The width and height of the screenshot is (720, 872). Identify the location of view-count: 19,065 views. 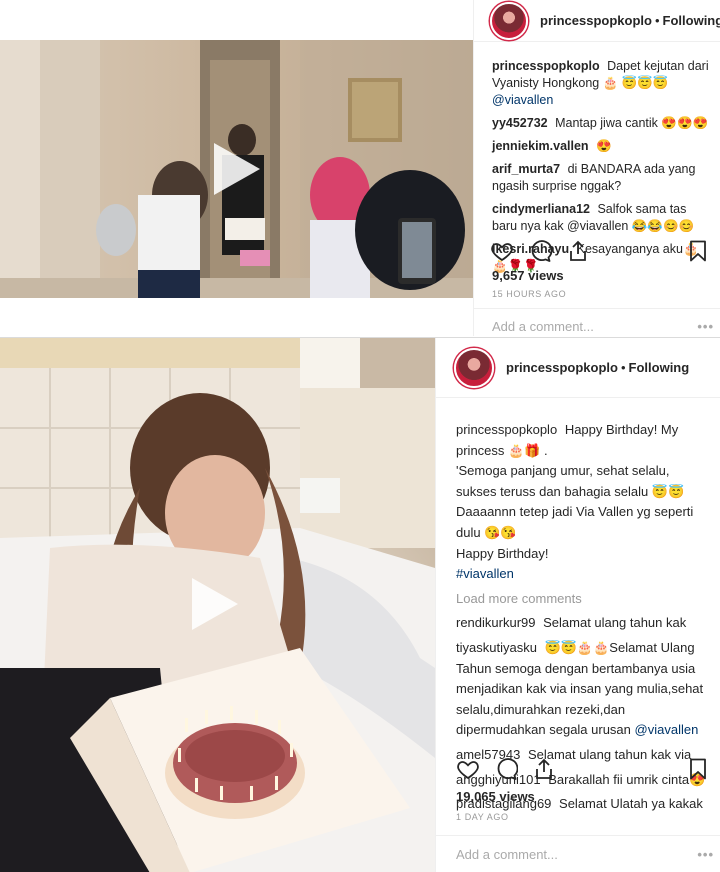
(495, 796).